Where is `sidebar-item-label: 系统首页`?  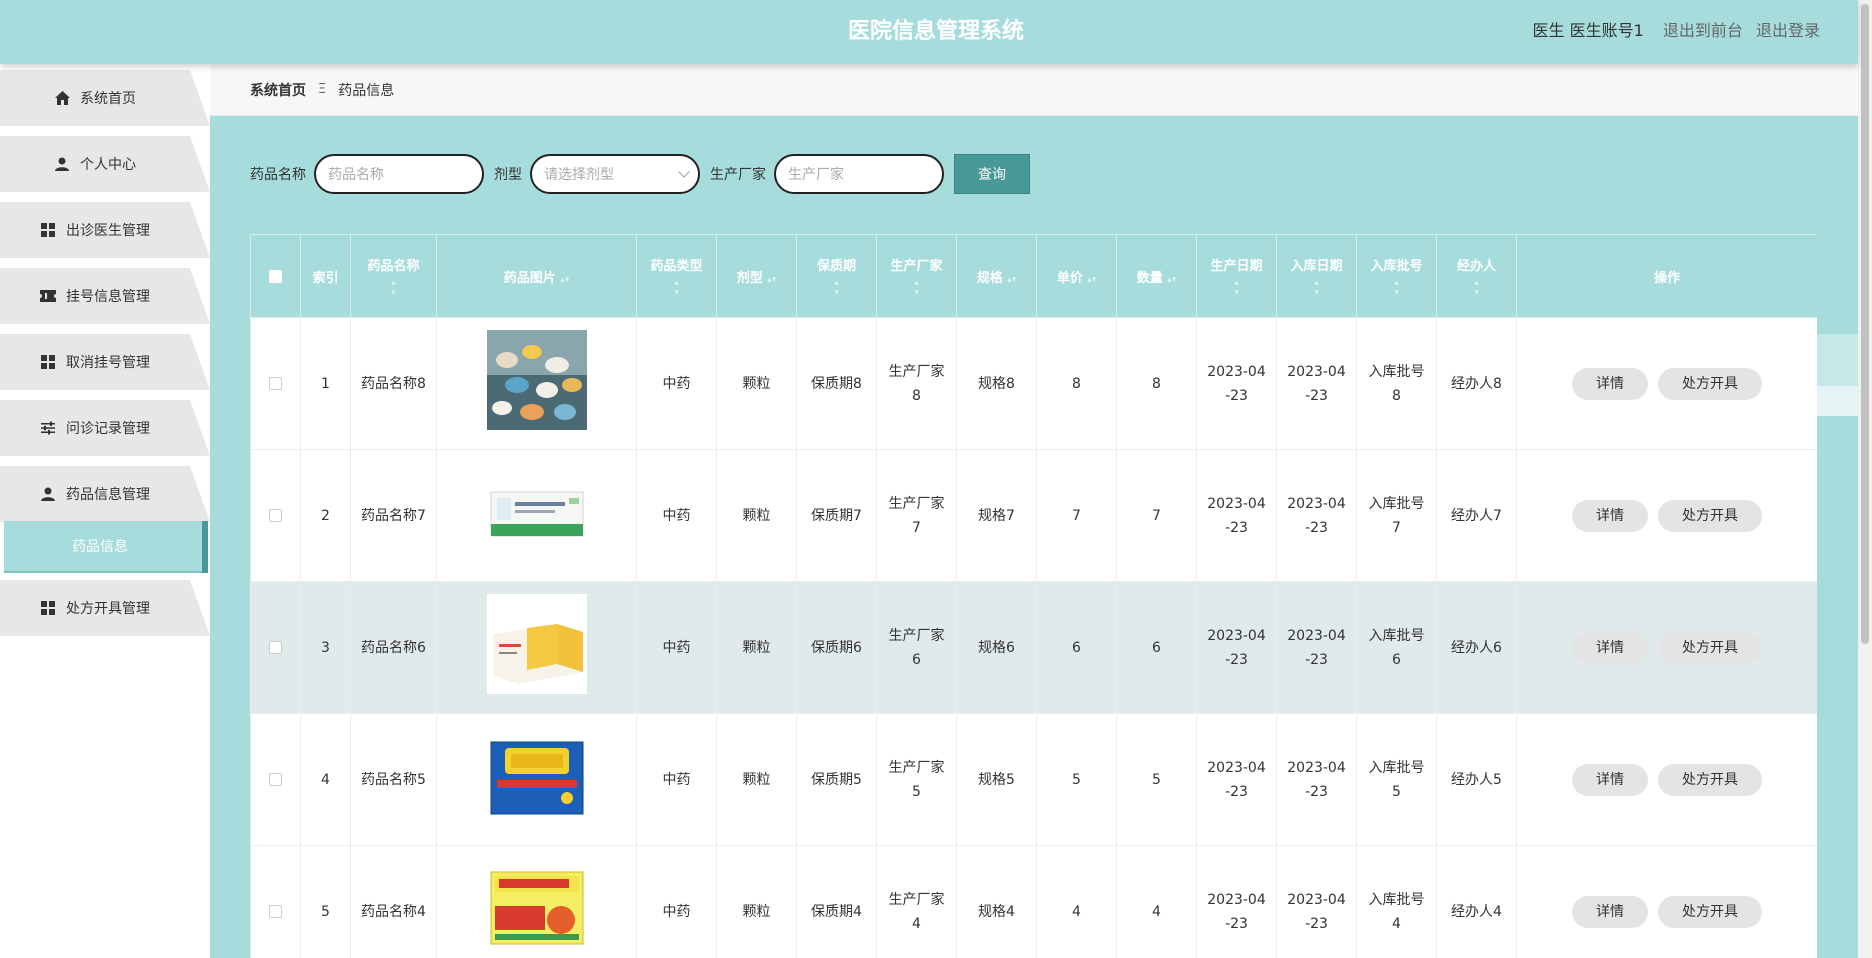 sidebar-item-label: 系统首页 is located at coordinates (108, 99).